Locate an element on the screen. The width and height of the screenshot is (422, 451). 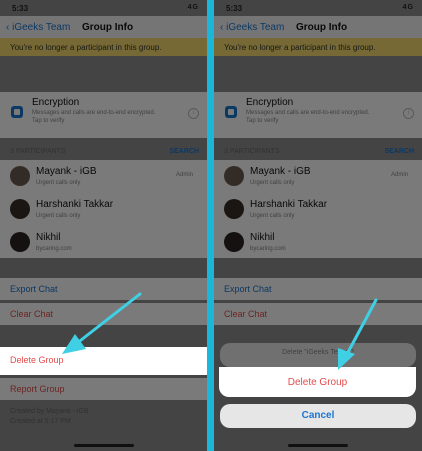
action-sheet: Delete "iGeeks Team"? is located at coordinates (318, 355).